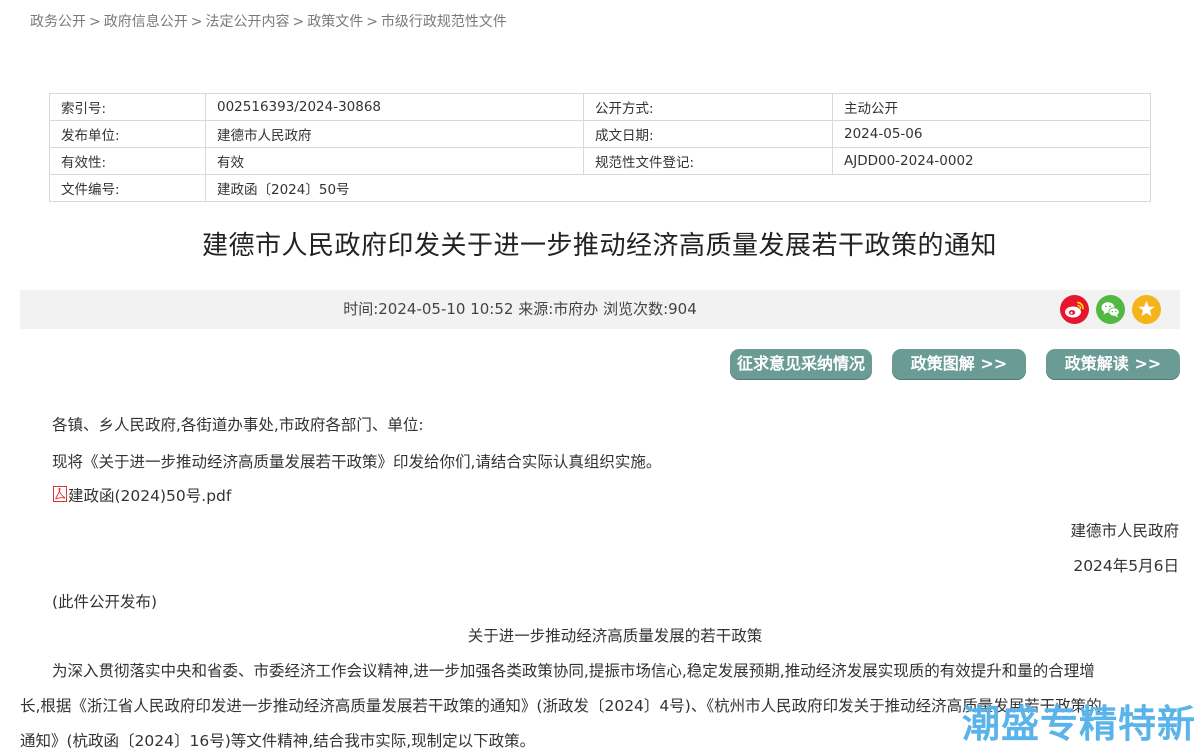  Describe the element at coordinates (394, 107) in the screenshot. I see `meta-value-index: 002516393/2024-30868` at that location.